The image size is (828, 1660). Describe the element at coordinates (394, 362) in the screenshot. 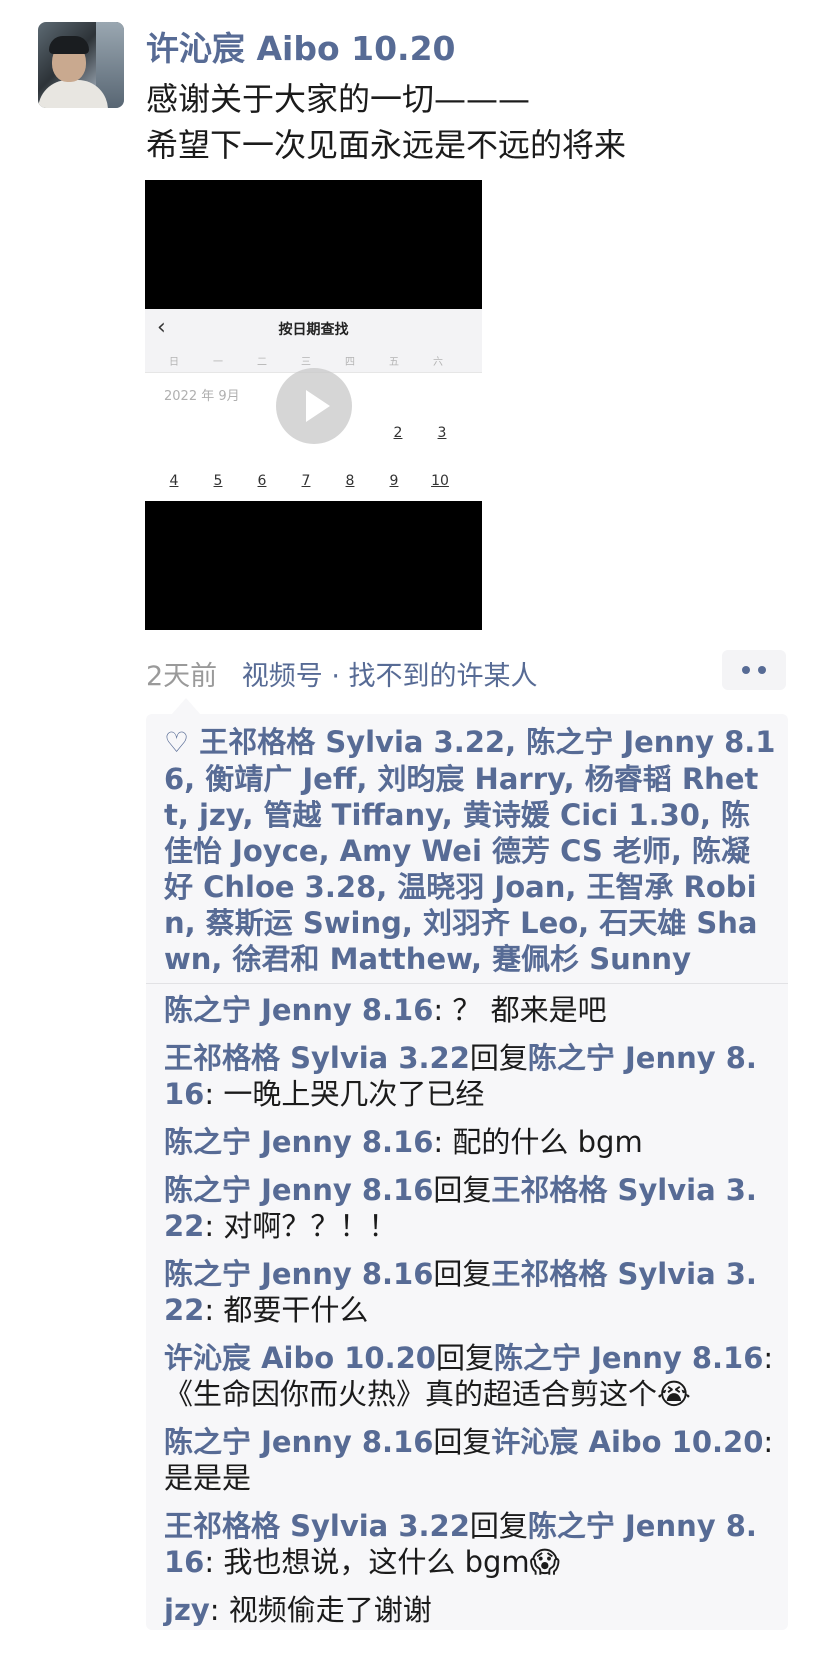

I see `weekday-label: 五` at that location.